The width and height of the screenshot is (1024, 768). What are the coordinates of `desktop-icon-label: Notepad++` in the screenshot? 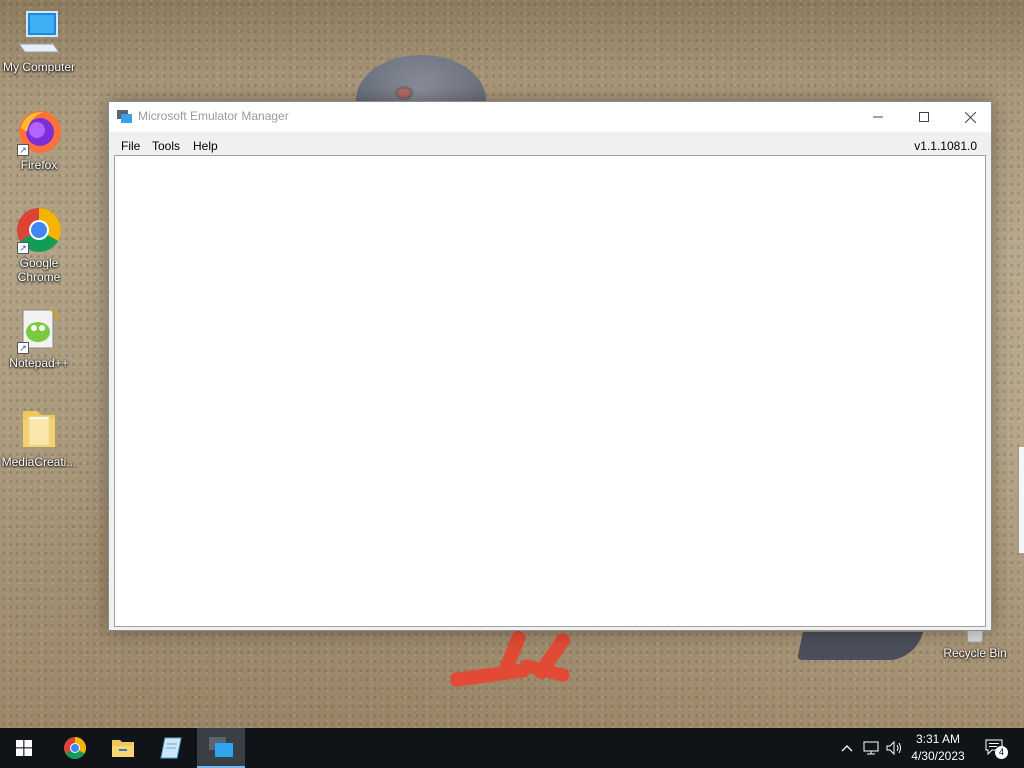 It's located at (39, 363).